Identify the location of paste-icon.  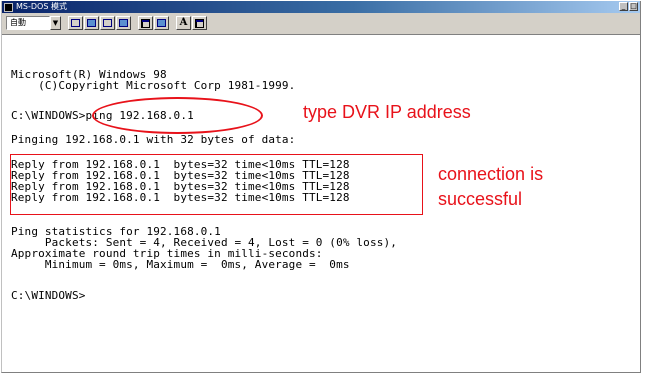
(107, 23).